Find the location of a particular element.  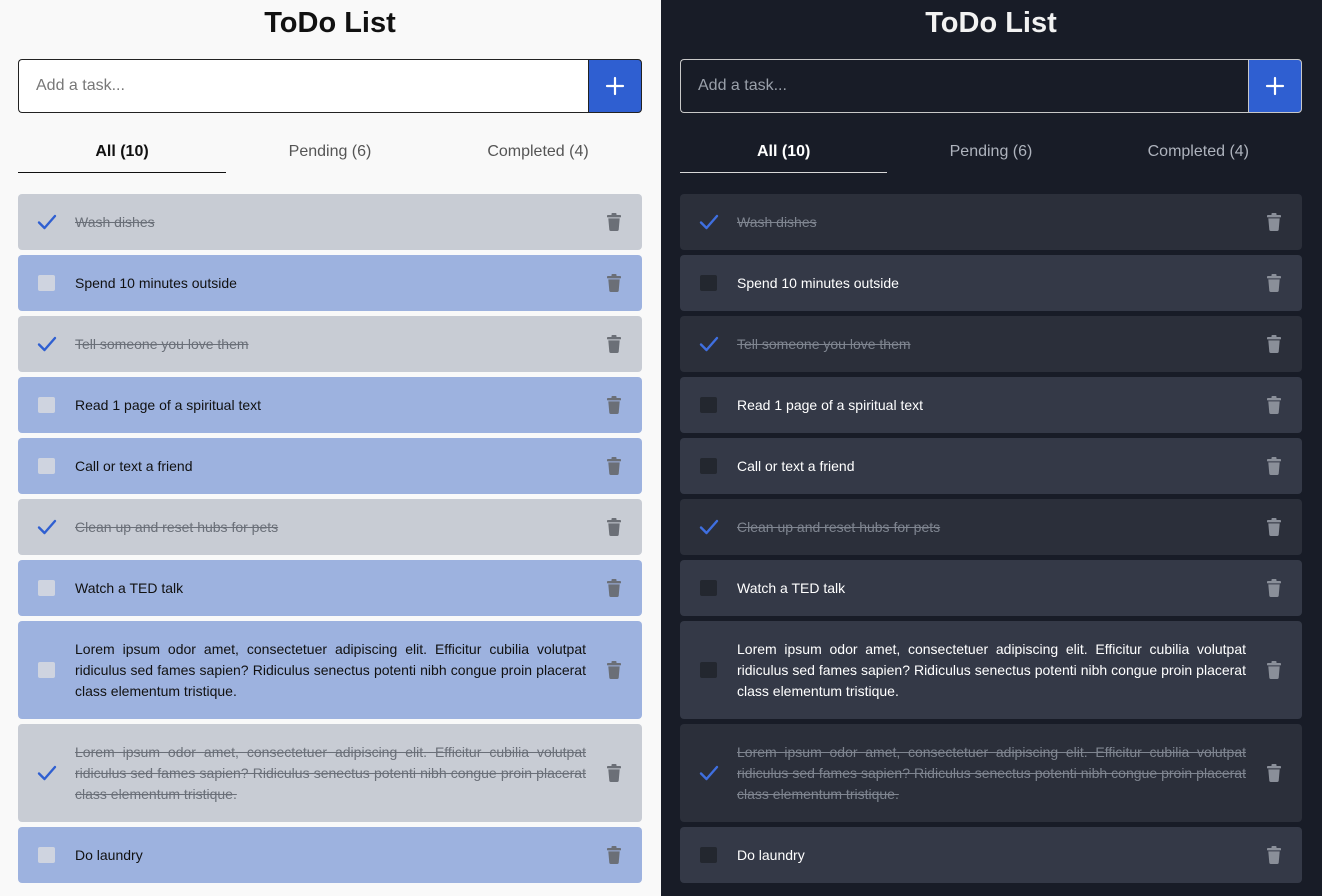

task-text: Tell someone you love them is located at coordinates (162, 343).